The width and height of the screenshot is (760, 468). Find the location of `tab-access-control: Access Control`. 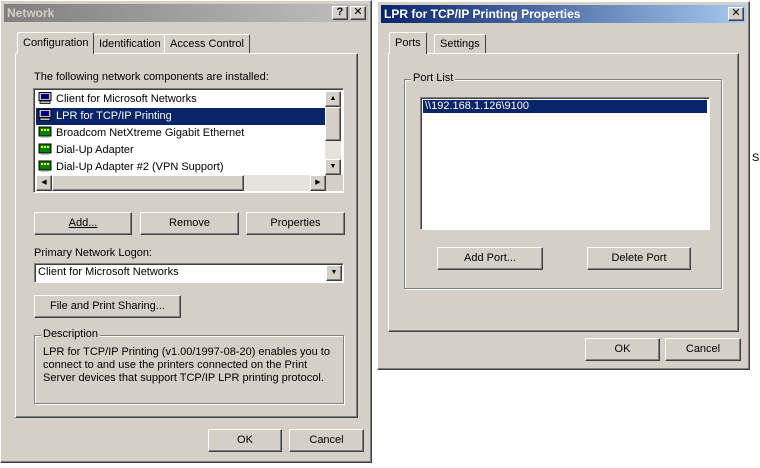

tab-access-control: Access Control is located at coordinates (207, 44).